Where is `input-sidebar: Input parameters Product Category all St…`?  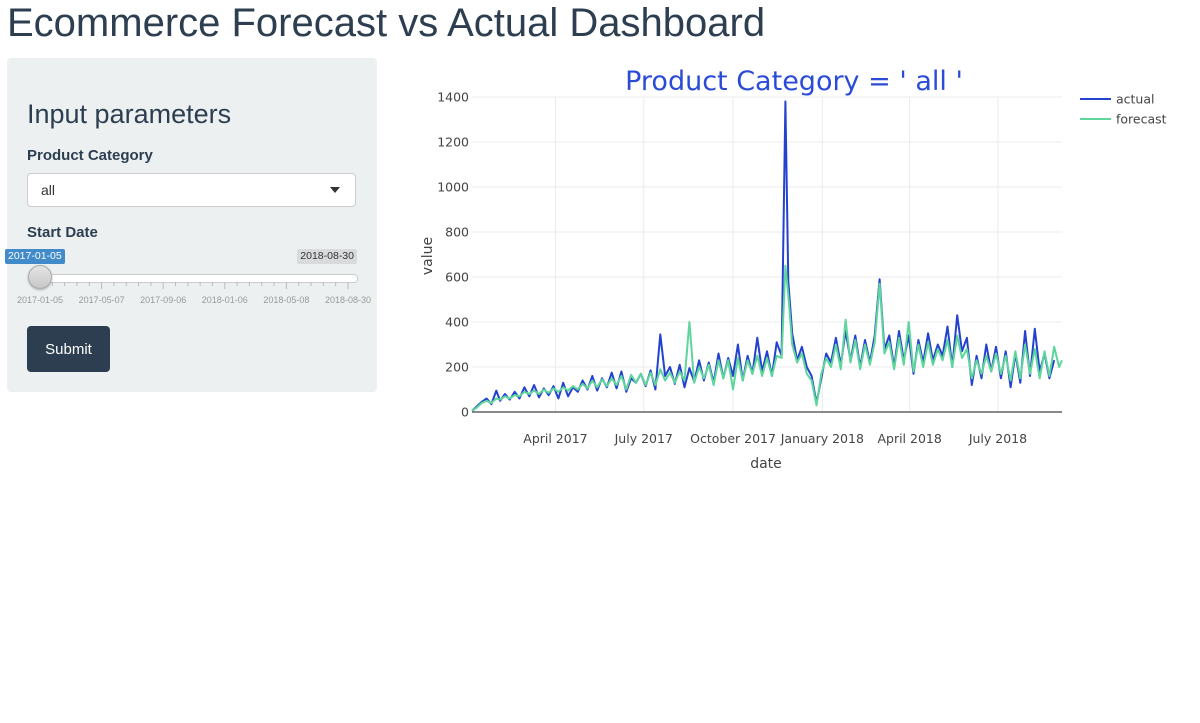 input-sidebar: Input parameters Product Category all St… is located at coordinates (191, 225).